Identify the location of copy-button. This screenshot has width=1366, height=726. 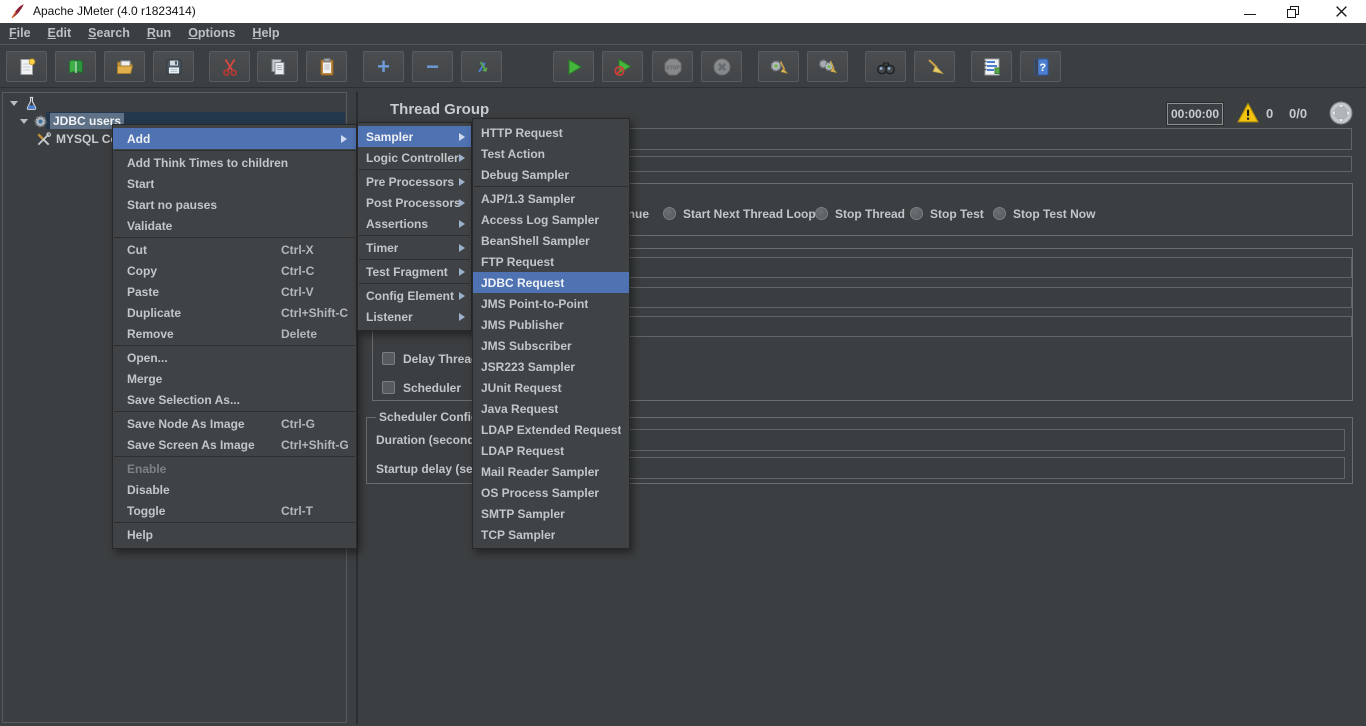
(277, 66).